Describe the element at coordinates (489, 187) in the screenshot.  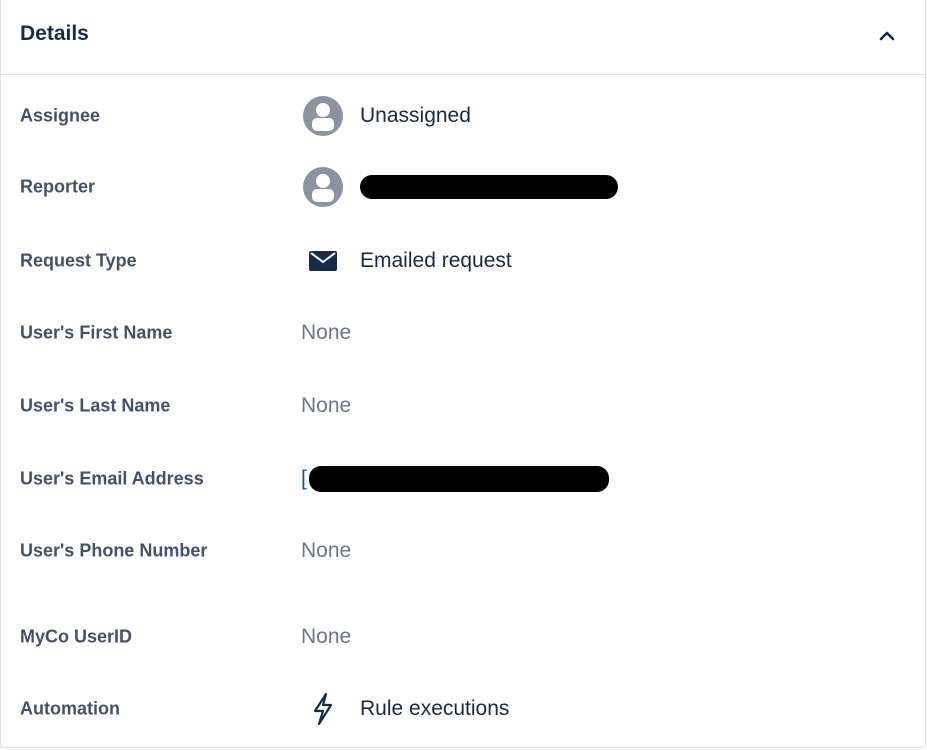
I see `redacted-reporter-name` at that location.